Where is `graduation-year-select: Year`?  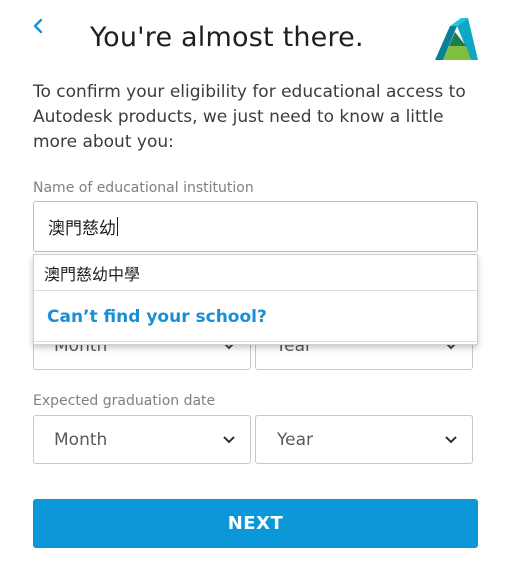
graduation-year-select: Year is located at coordinates (364, 439).